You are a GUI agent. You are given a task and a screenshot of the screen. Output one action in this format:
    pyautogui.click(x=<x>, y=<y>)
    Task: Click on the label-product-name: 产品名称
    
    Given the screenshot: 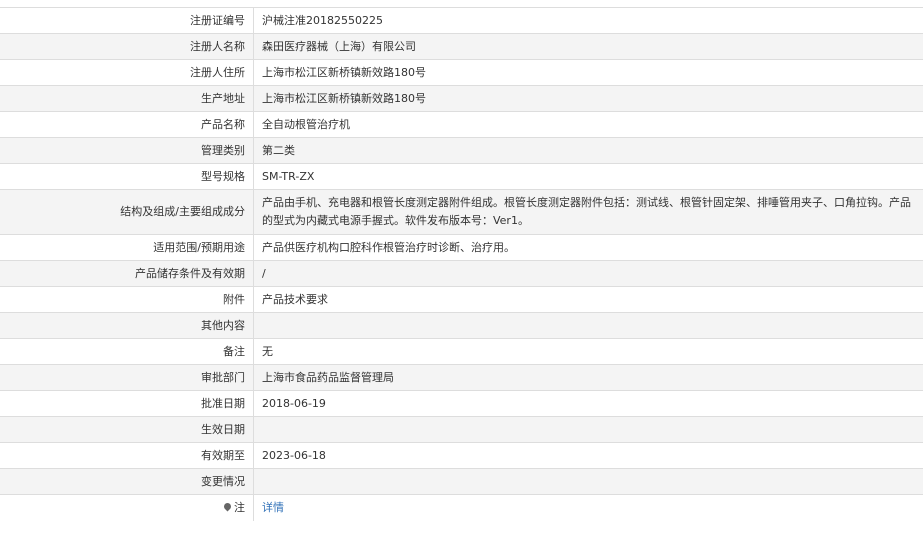 What is the action you would take?
    pyautogui.click(x=127, y=125)
    